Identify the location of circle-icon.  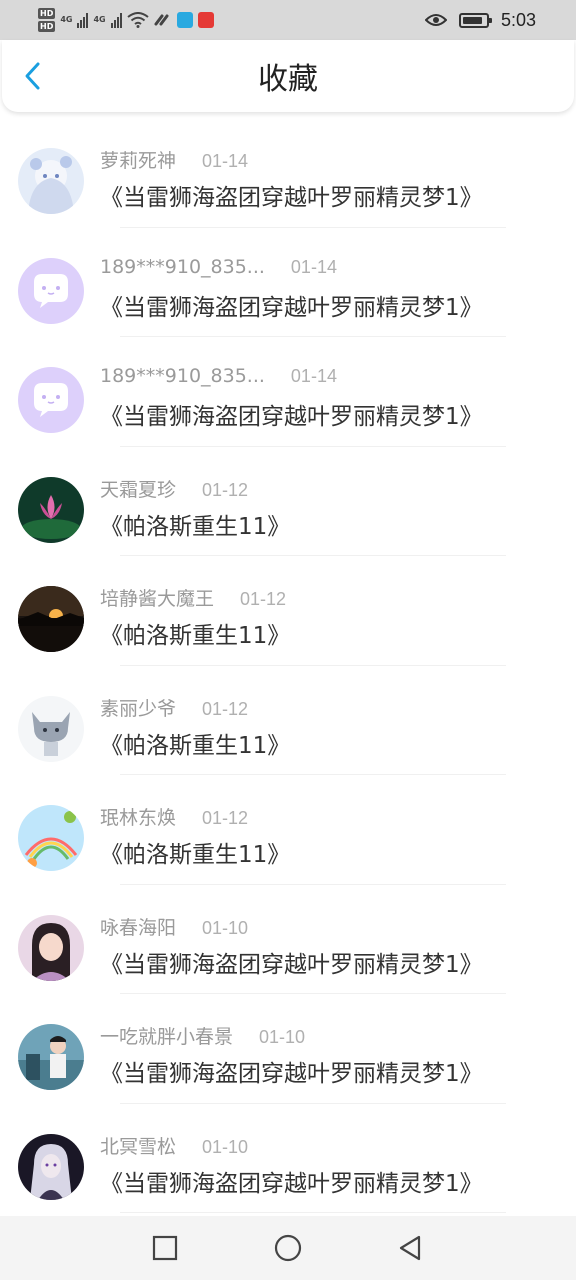
(288, 1248).